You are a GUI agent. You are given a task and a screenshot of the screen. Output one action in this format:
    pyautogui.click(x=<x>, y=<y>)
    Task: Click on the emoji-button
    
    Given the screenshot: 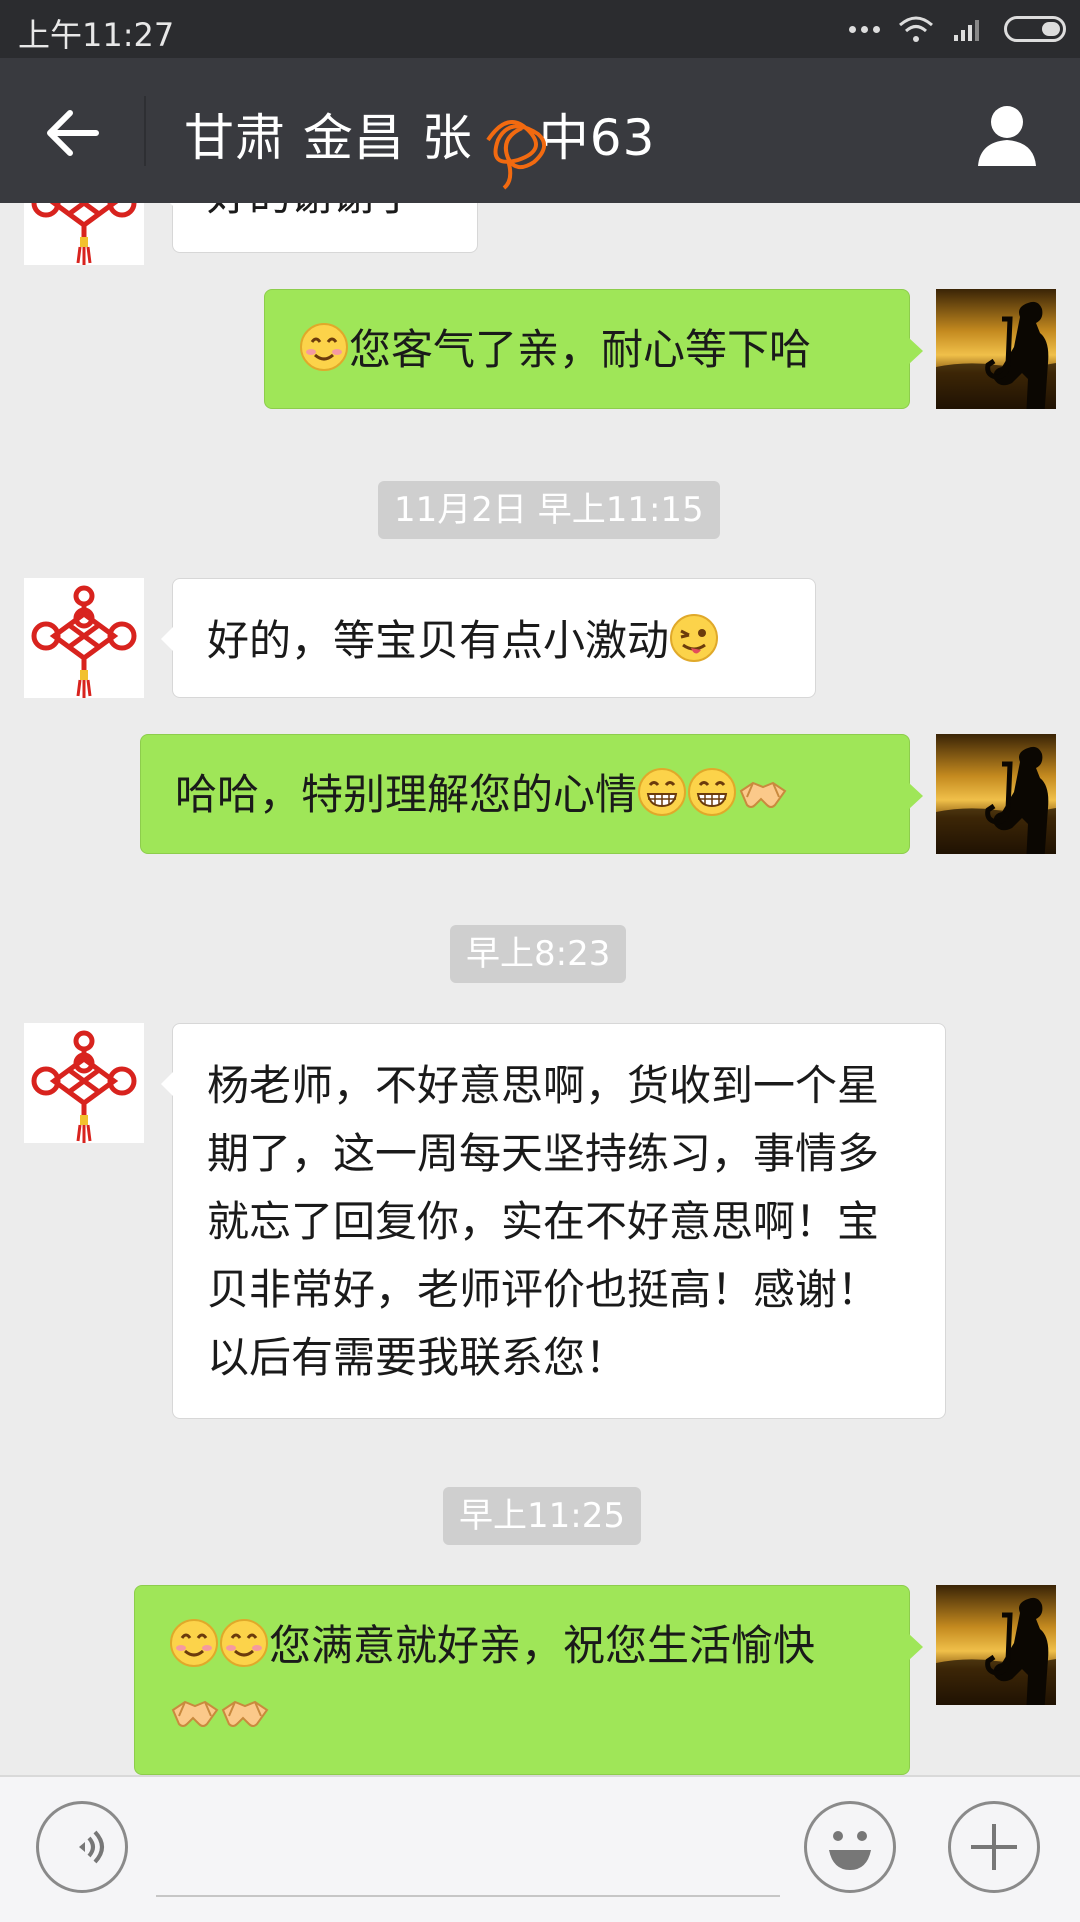 What is the action you would take?
    pyautogui.click(x=850, y=1847)
    